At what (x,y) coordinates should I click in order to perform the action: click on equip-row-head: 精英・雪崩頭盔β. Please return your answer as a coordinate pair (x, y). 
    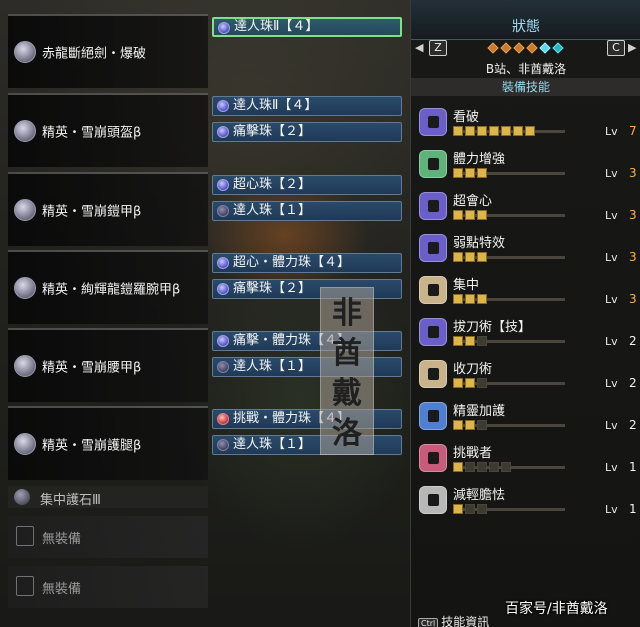
    Looking at the image, I should click on (108, 130).